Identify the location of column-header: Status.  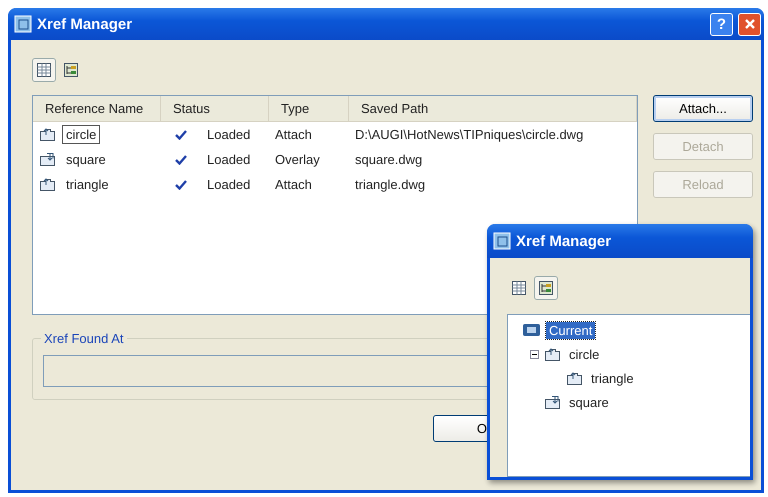
(215, 108).